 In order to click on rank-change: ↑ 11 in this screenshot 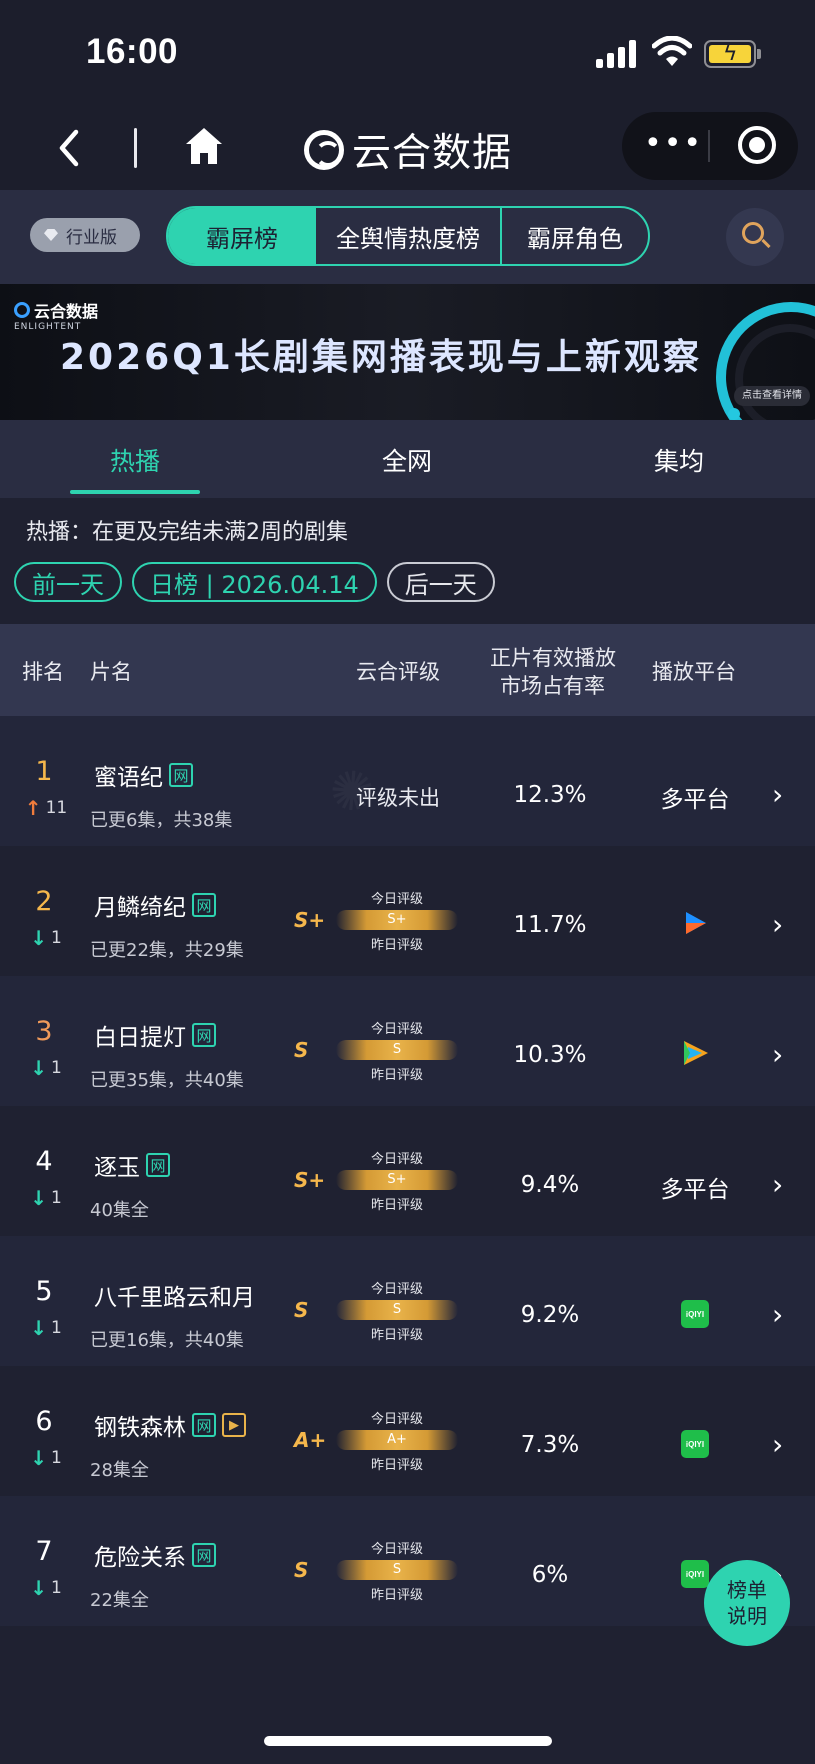, I will do `click(46, 808)`.